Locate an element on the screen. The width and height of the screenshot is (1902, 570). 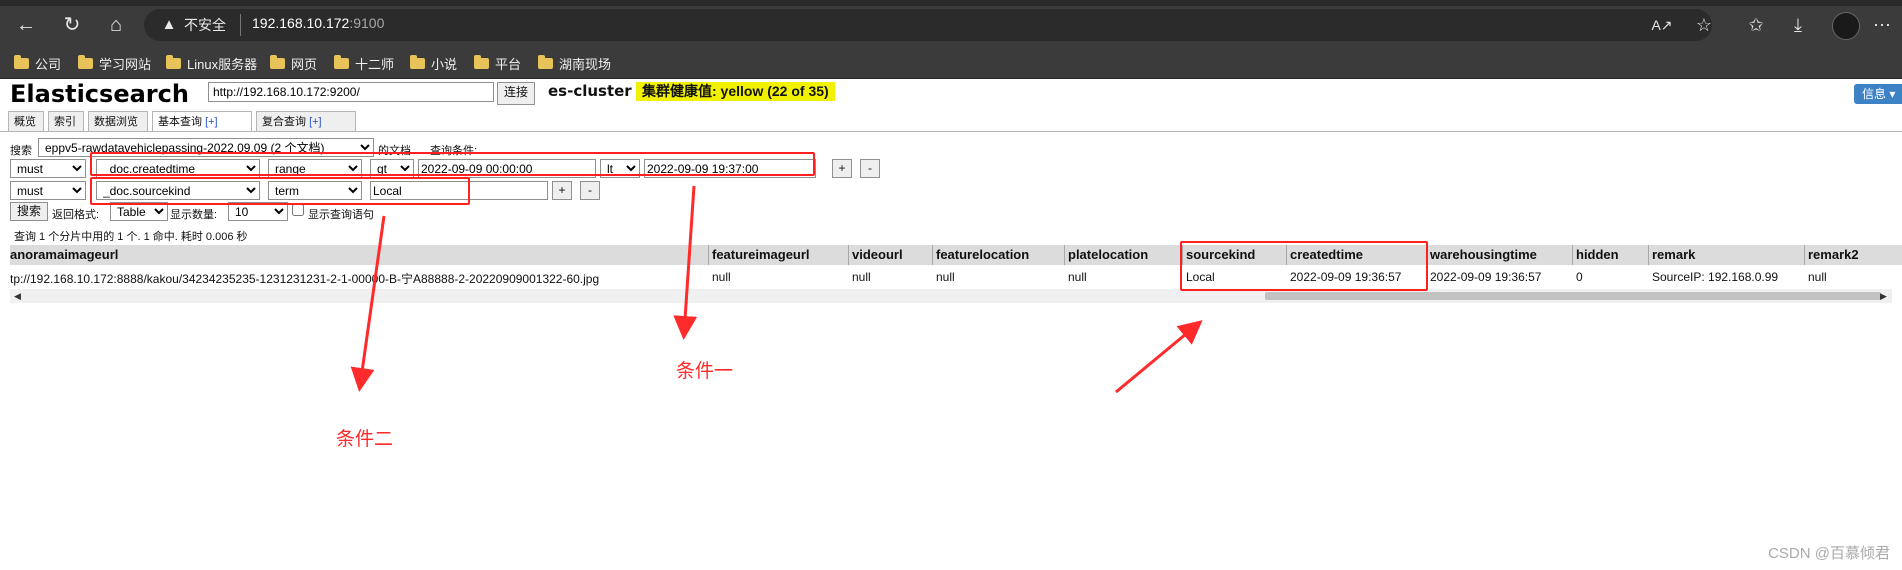
annotation-condition2: 条件二 is located at coordinates (365, 439).